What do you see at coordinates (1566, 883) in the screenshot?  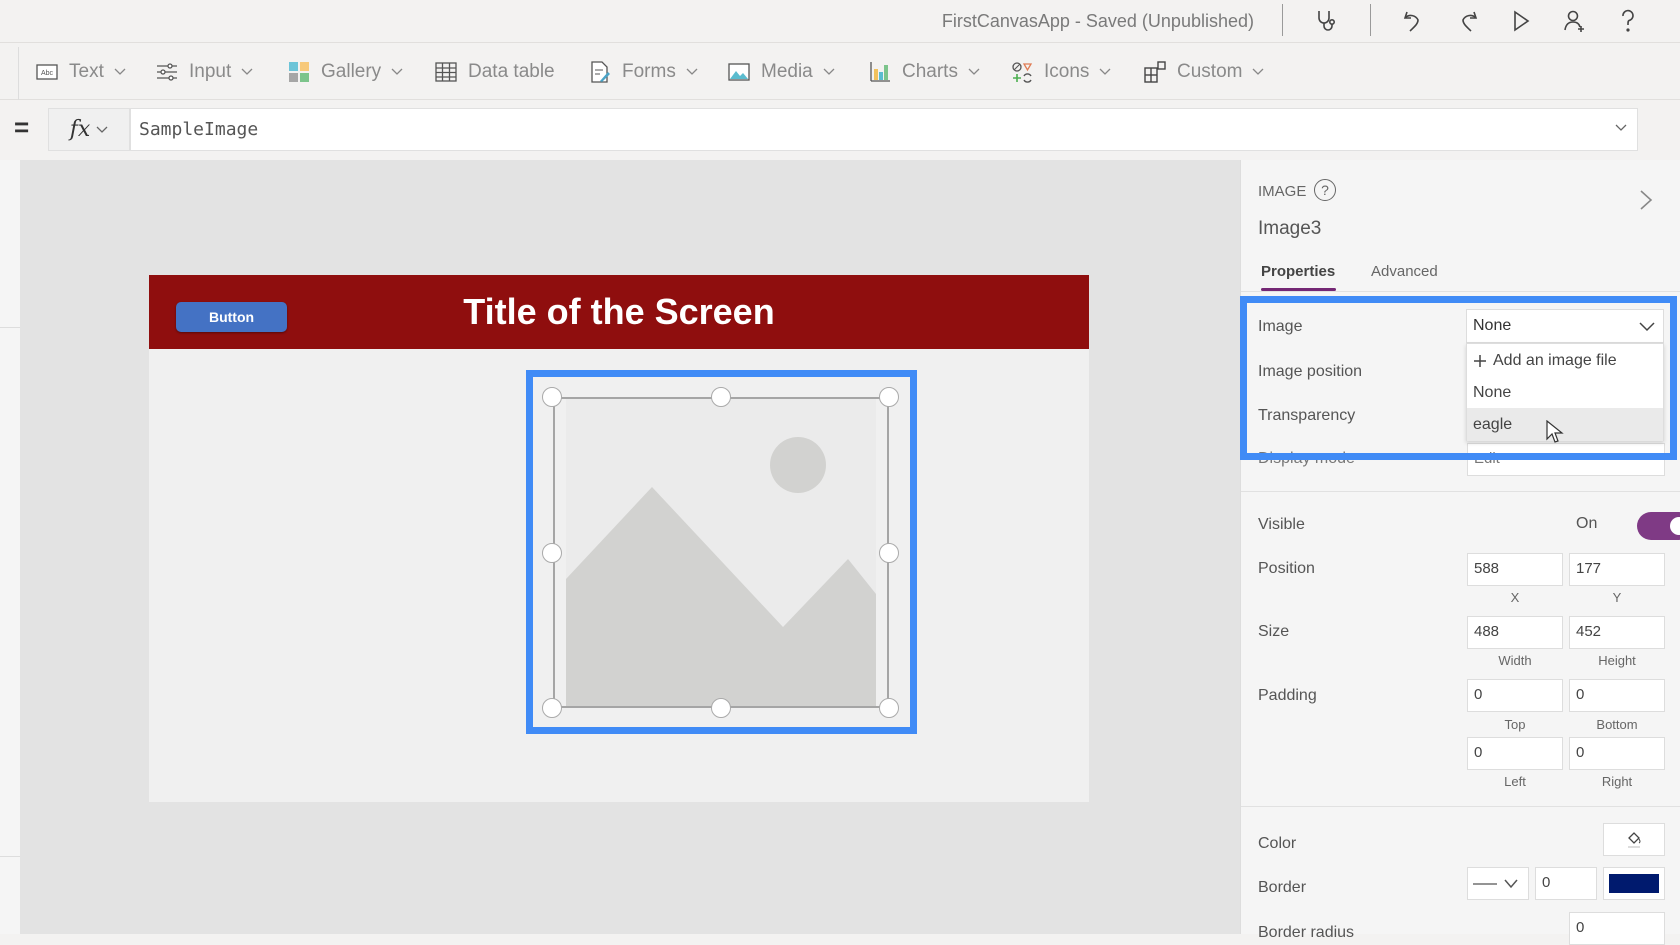 I see `border-width-input: 0` at bounding box center [1566, 883].